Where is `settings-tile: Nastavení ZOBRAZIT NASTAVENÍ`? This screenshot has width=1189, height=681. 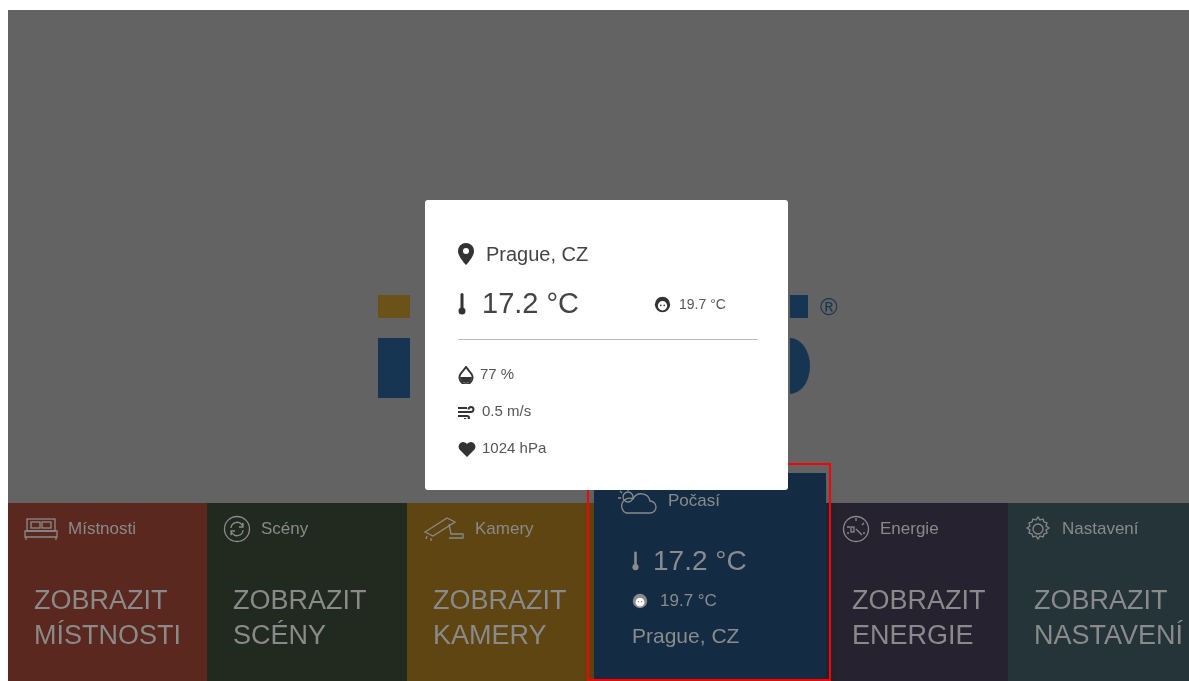
settings-tile: Nastavení ZOBRAZIT NASTAVENÍ is located at coordinates (1098, 592).